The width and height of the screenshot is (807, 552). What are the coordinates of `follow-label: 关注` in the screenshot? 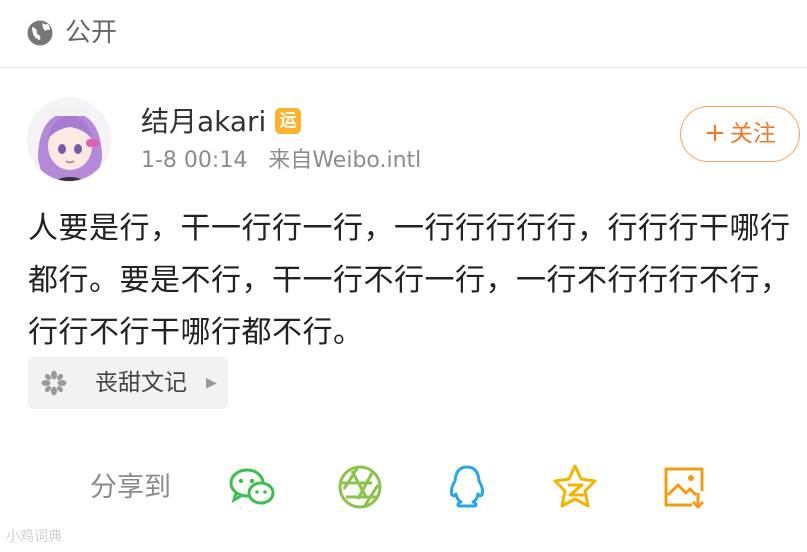 It's located at (752, 134).